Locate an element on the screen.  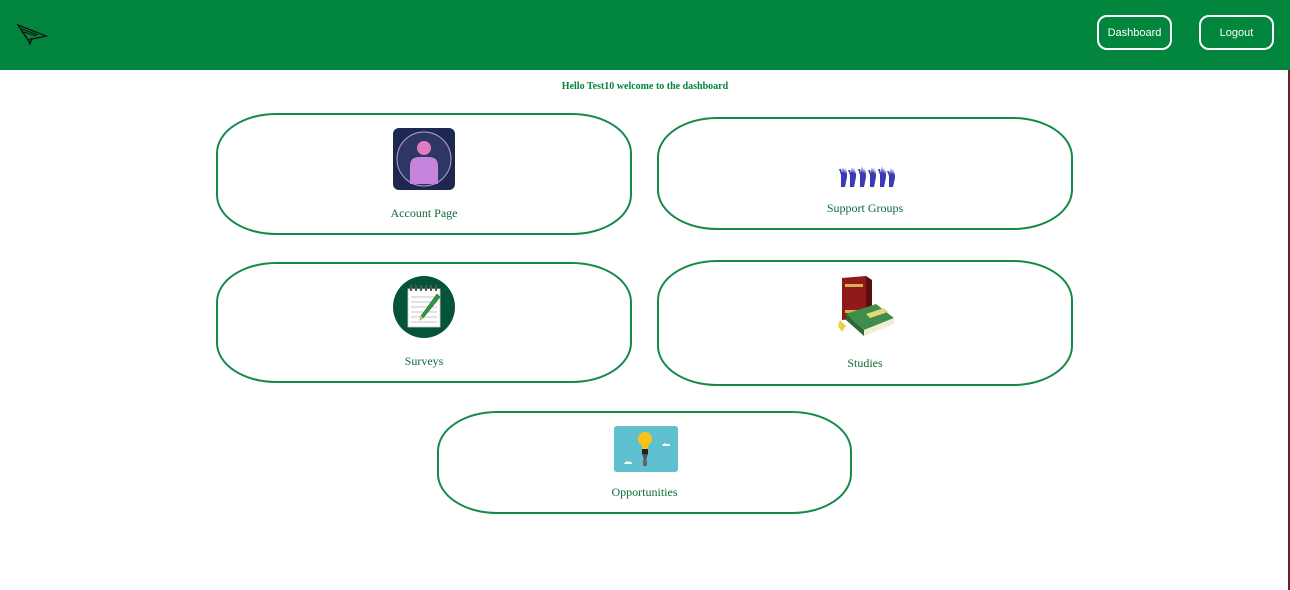
studies-card: Studies is located at coordinates (865, 323).